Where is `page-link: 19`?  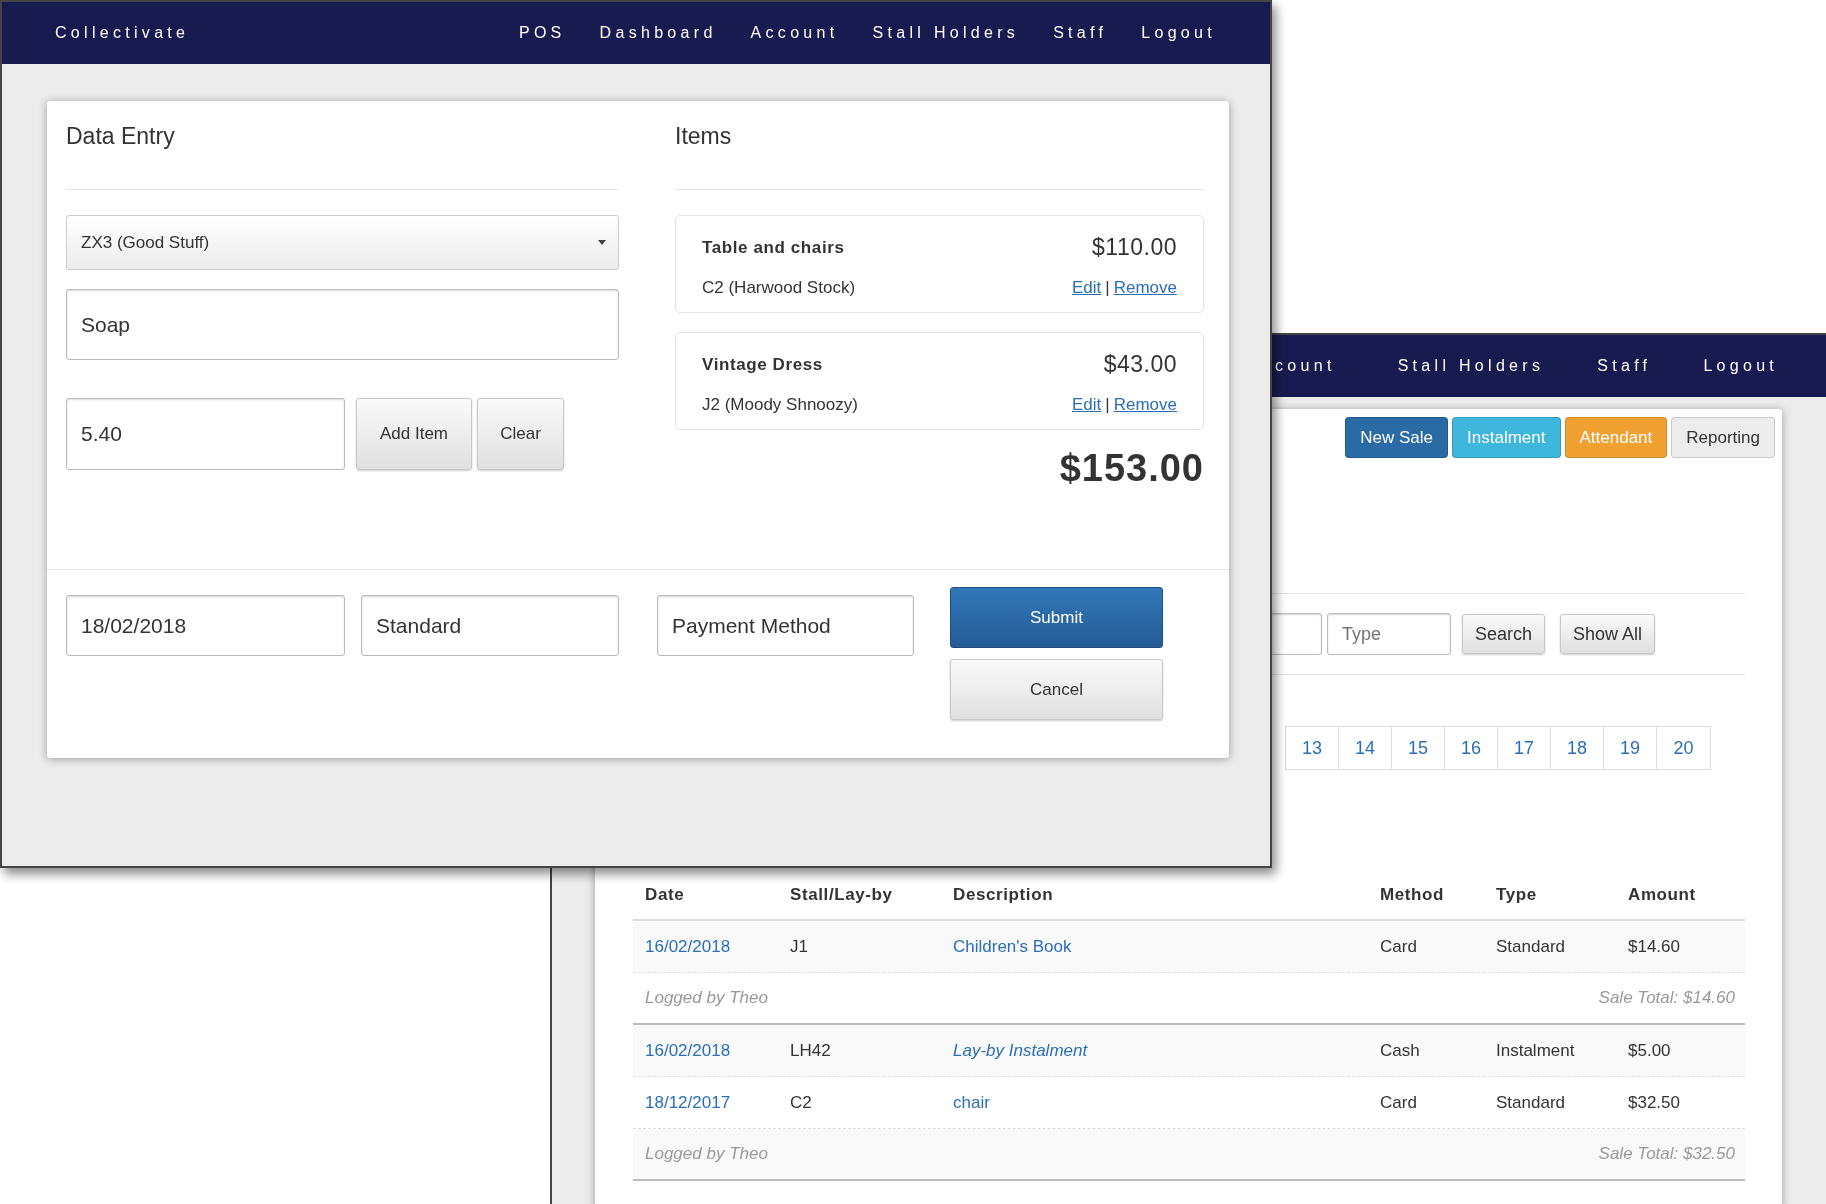 page-link: 19 is located at coordinates (1630, 748).